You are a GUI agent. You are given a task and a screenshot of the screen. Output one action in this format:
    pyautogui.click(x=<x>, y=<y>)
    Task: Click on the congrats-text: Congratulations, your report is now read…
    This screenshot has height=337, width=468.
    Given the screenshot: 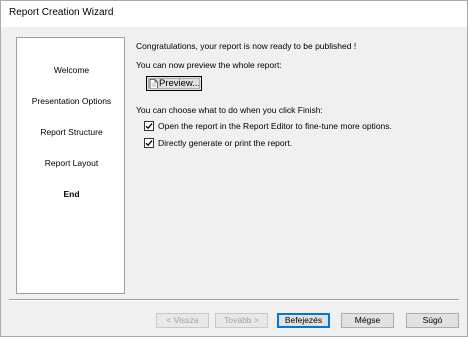 What is the action you would take?
    pyautogui.click(x=246, y=46)
    